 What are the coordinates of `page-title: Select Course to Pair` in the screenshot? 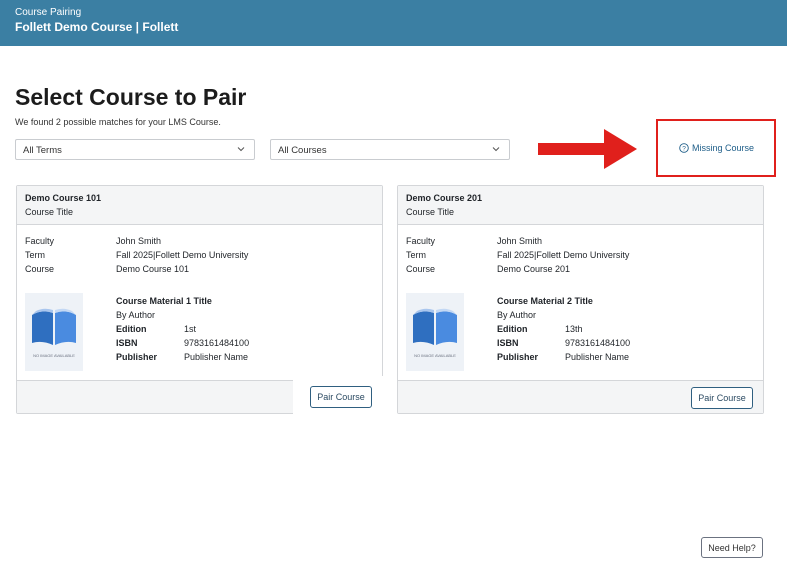 It's located at (131, 97).